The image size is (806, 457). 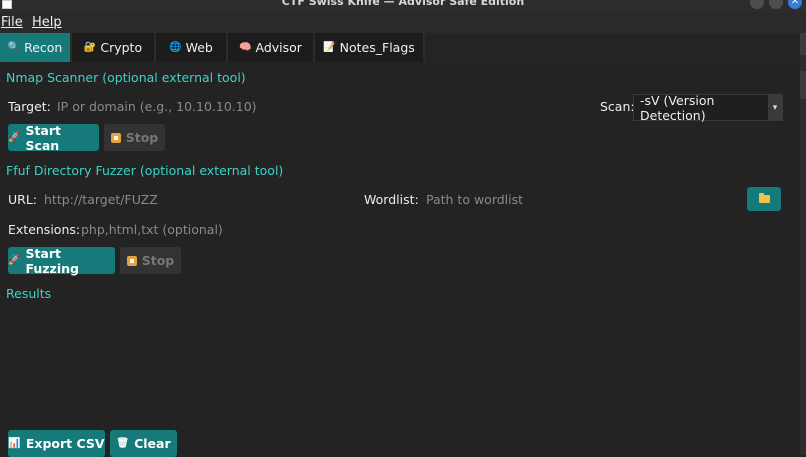 I want to click on menu-bar: File Help, so click(x=403, y=22).